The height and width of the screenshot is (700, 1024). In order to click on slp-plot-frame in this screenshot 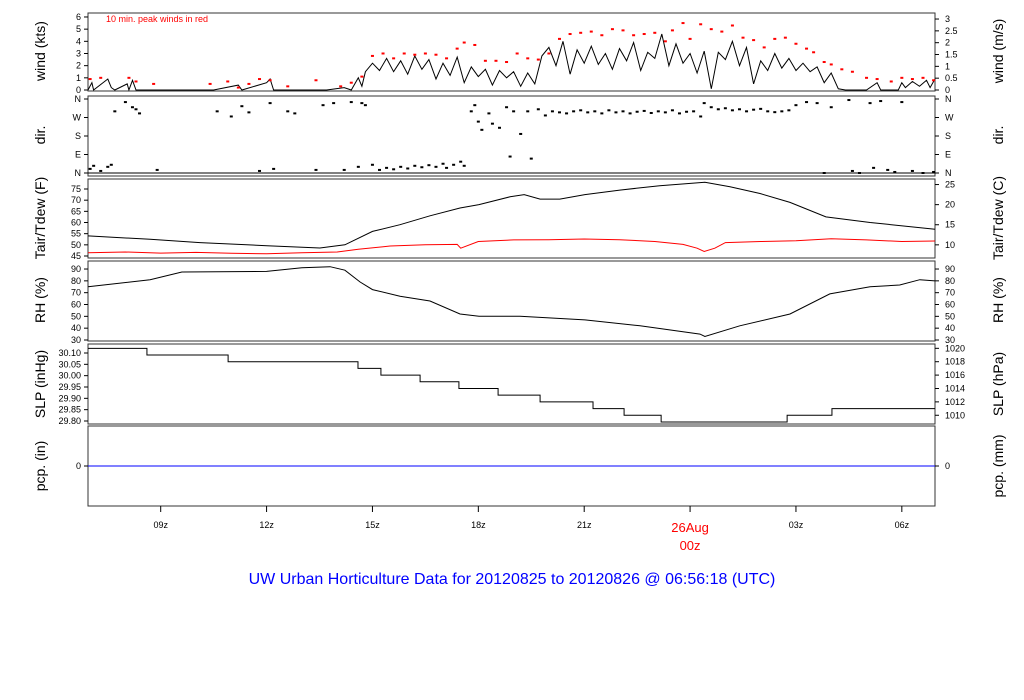, I will do `click(511, 384)`.